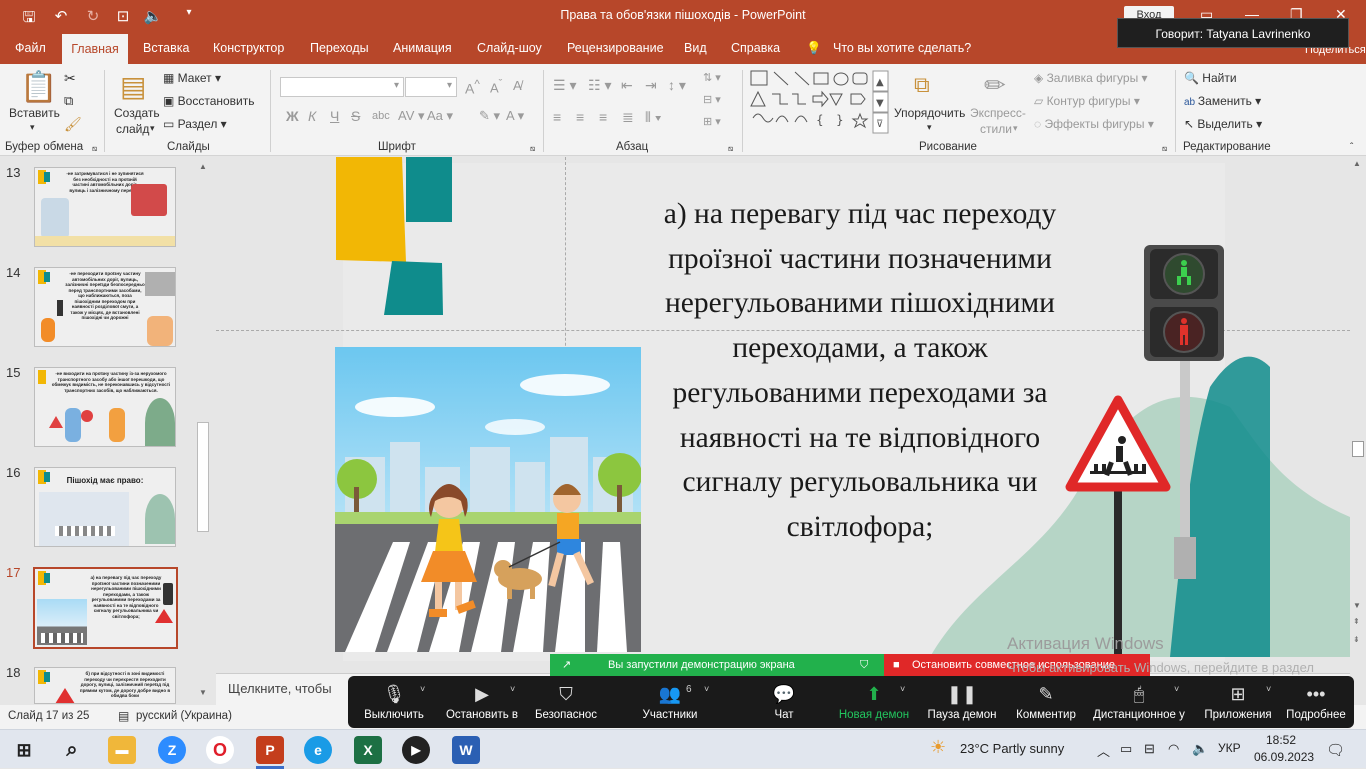 The height and width of the screenshot is (769, 1366). Describe the element at coordinates (94, 149) in the screenshot. I see `clipboard-launcher-icon: ⧅` at that location.